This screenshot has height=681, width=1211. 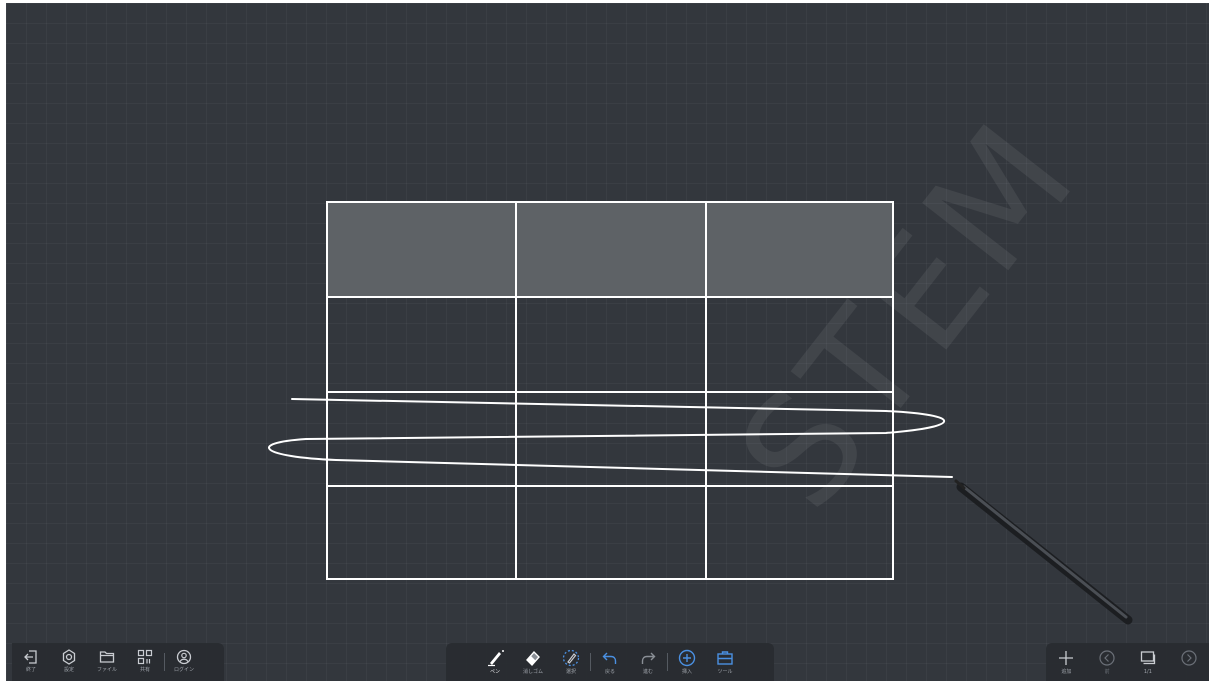 I want to click on pen-label: ペン, so click(x=494, y=672).